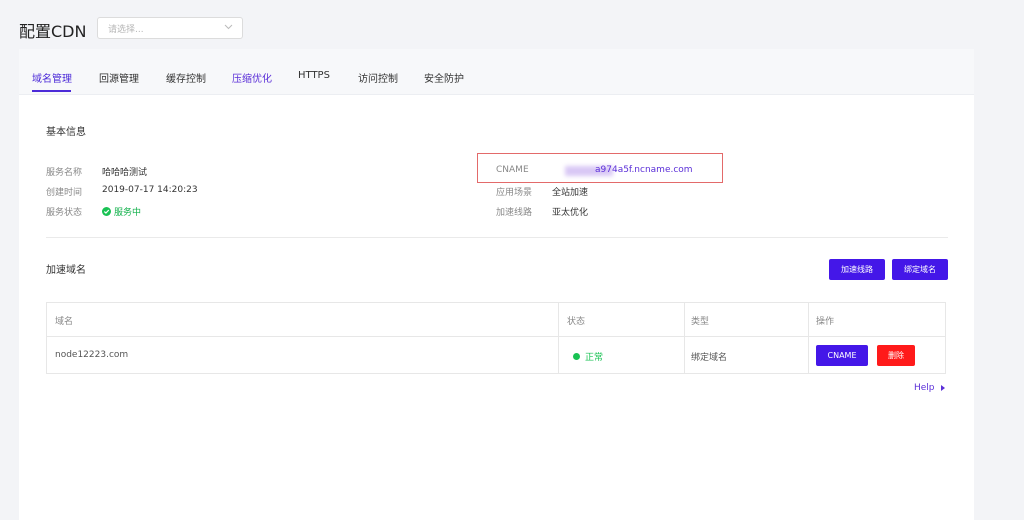 The width and height of the screenshot is (1024, 520). Describe the element at coordinates (857, 269) in the screenshot. I see `acceleration-route-button: 加速线路` at that location.